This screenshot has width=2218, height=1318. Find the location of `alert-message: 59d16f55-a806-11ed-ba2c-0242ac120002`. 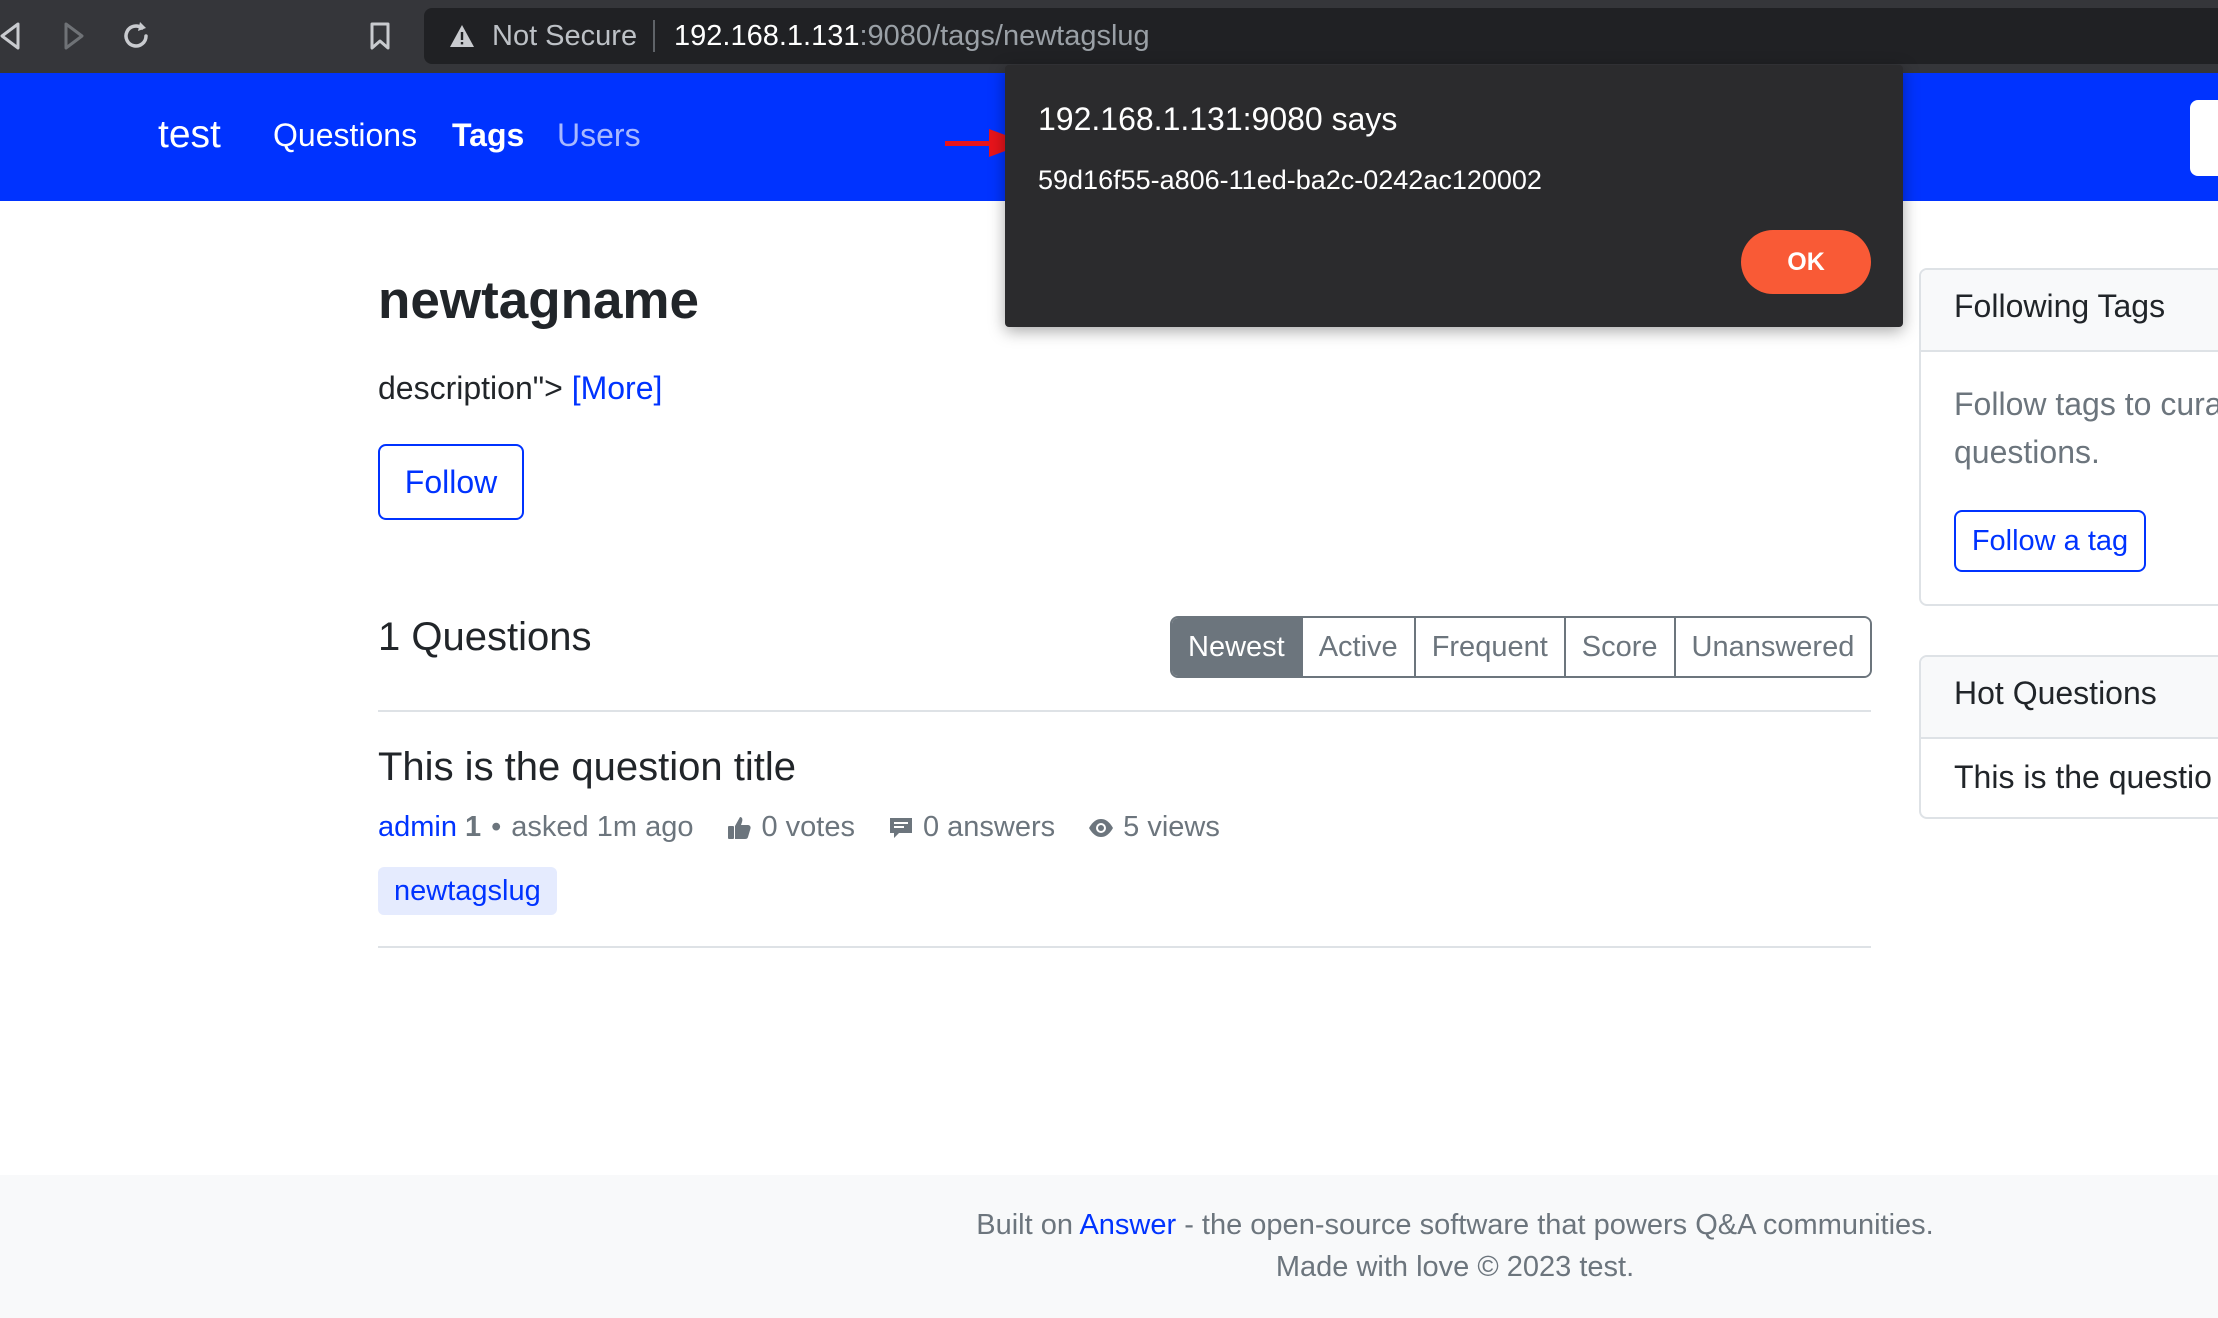

alert-message: 59d16f55-a806-11ed-ba2c-0242ac120002 is located at coordinates (1290, 180).